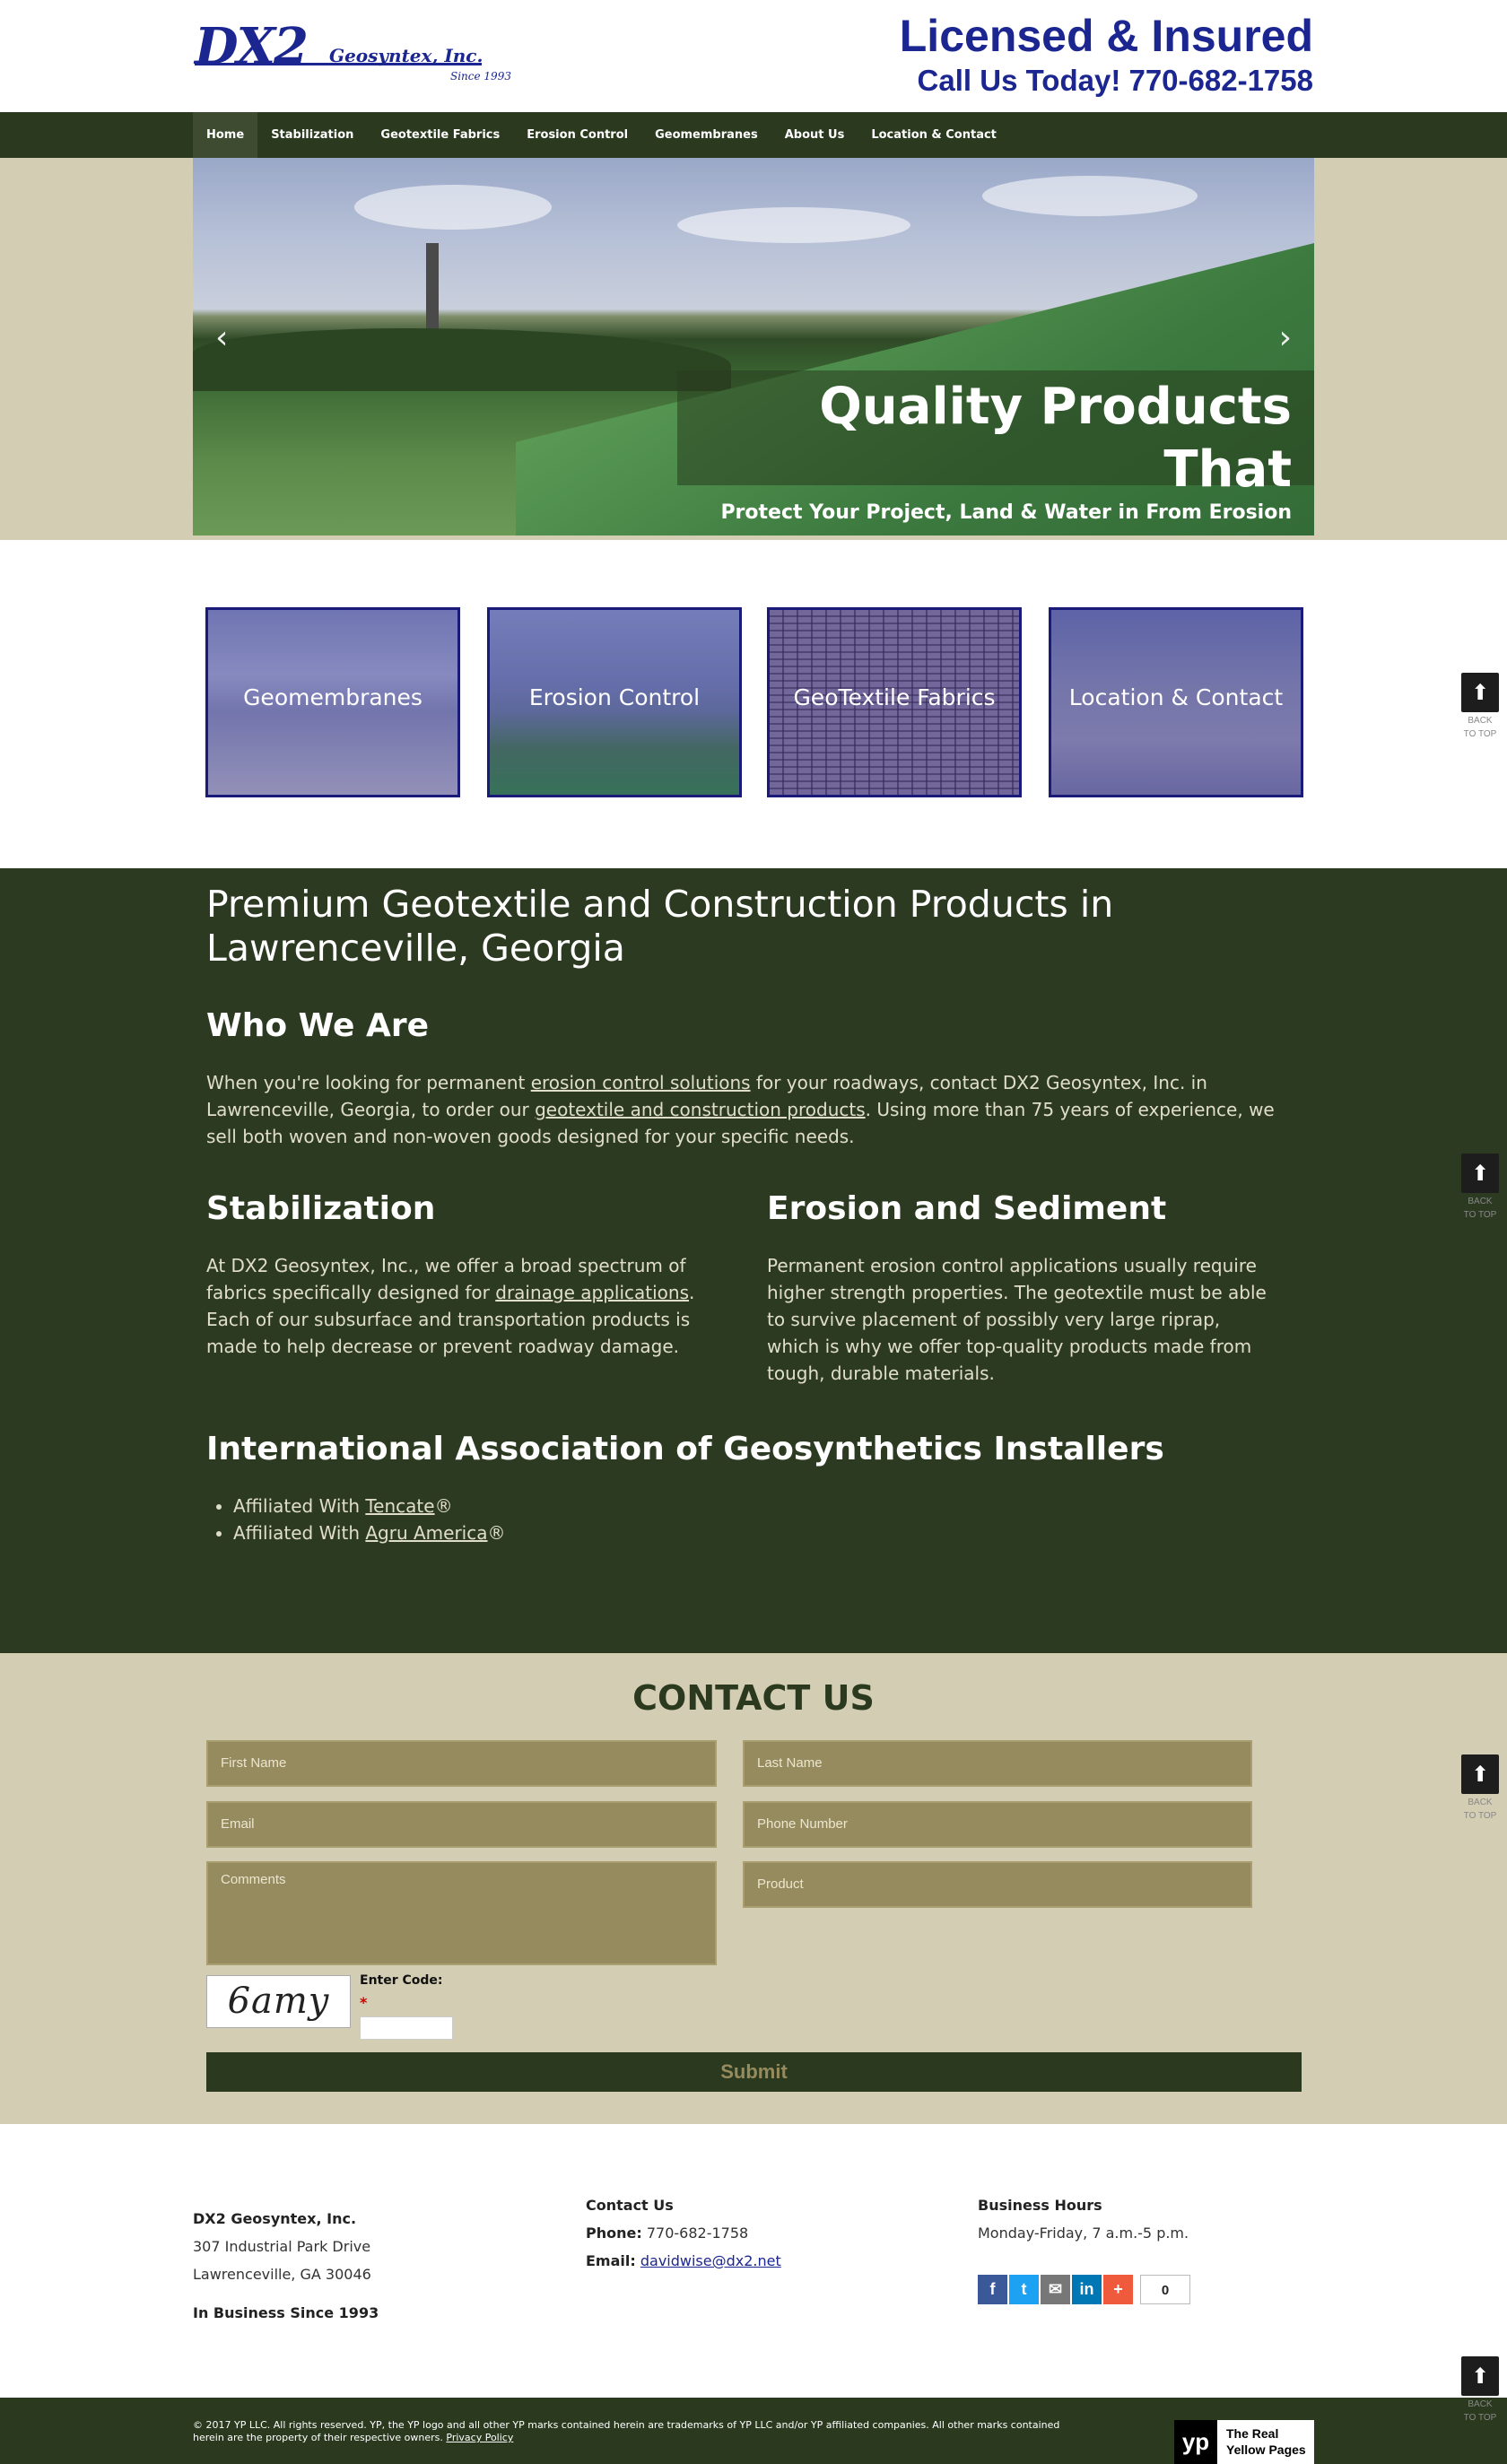 The image size is (1507, 2464). Describe the element at coordinates (1087, 2289) in the screenshot. I see `linkedin-icon: in` at that location.